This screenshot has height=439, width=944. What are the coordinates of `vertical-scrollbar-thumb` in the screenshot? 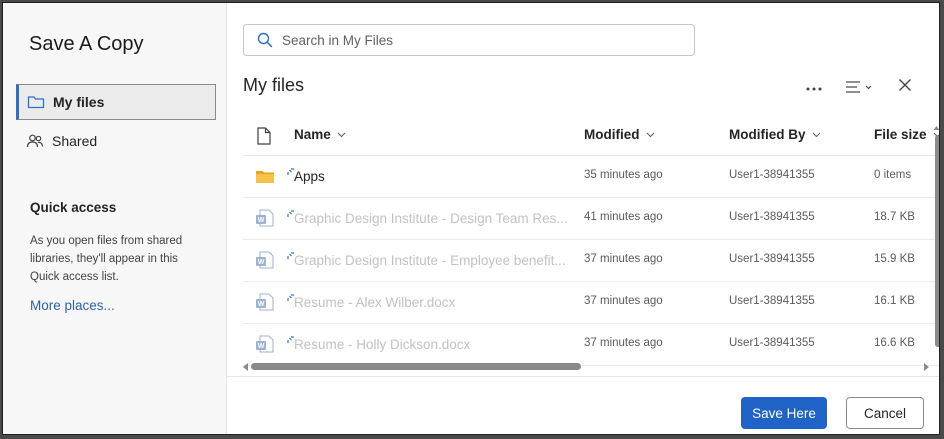 It's located at (937, 241).